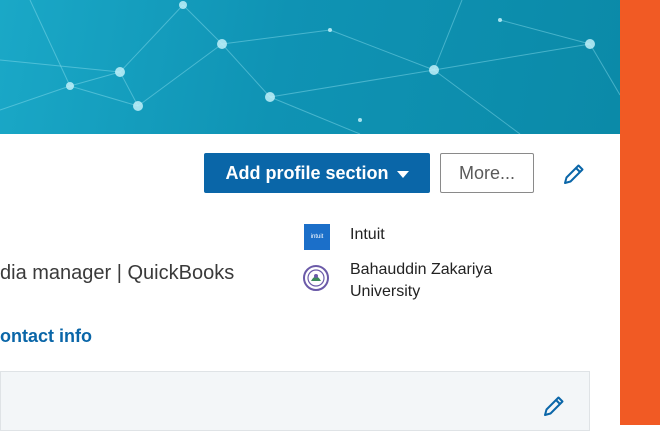  I want to click on caret-down-icon, so click(402, 174).